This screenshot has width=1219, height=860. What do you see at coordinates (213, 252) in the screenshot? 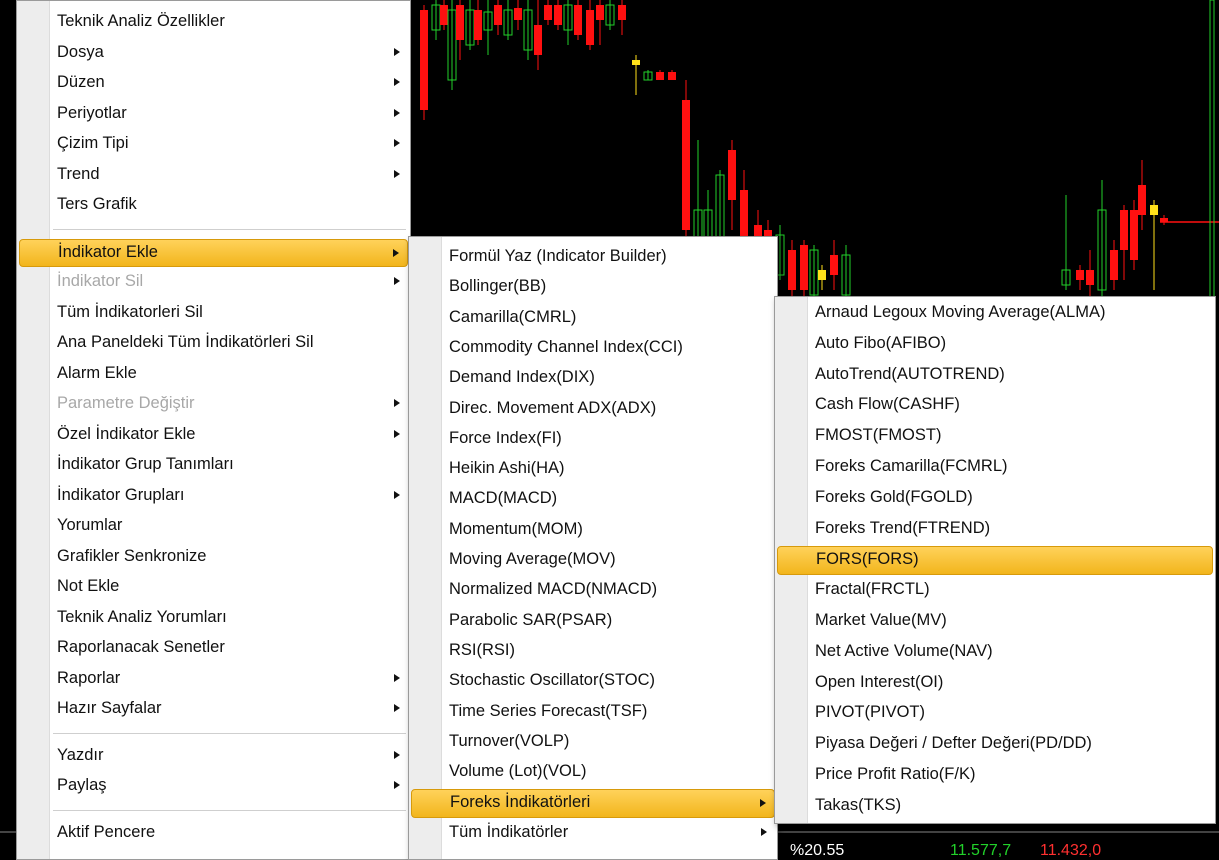
I see `menu-item-i-ndikator-ekle: İndikator Ekle` at bounding box center [213, 252].